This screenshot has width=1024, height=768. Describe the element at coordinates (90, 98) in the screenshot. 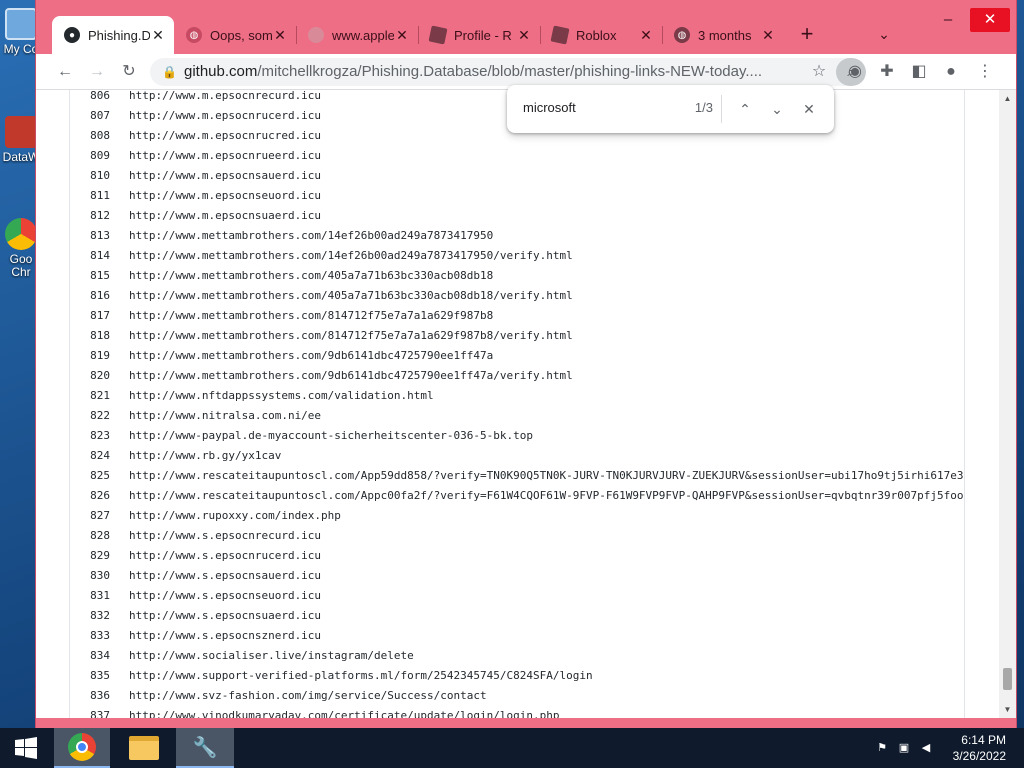

I see `line-number: 806` at that location.